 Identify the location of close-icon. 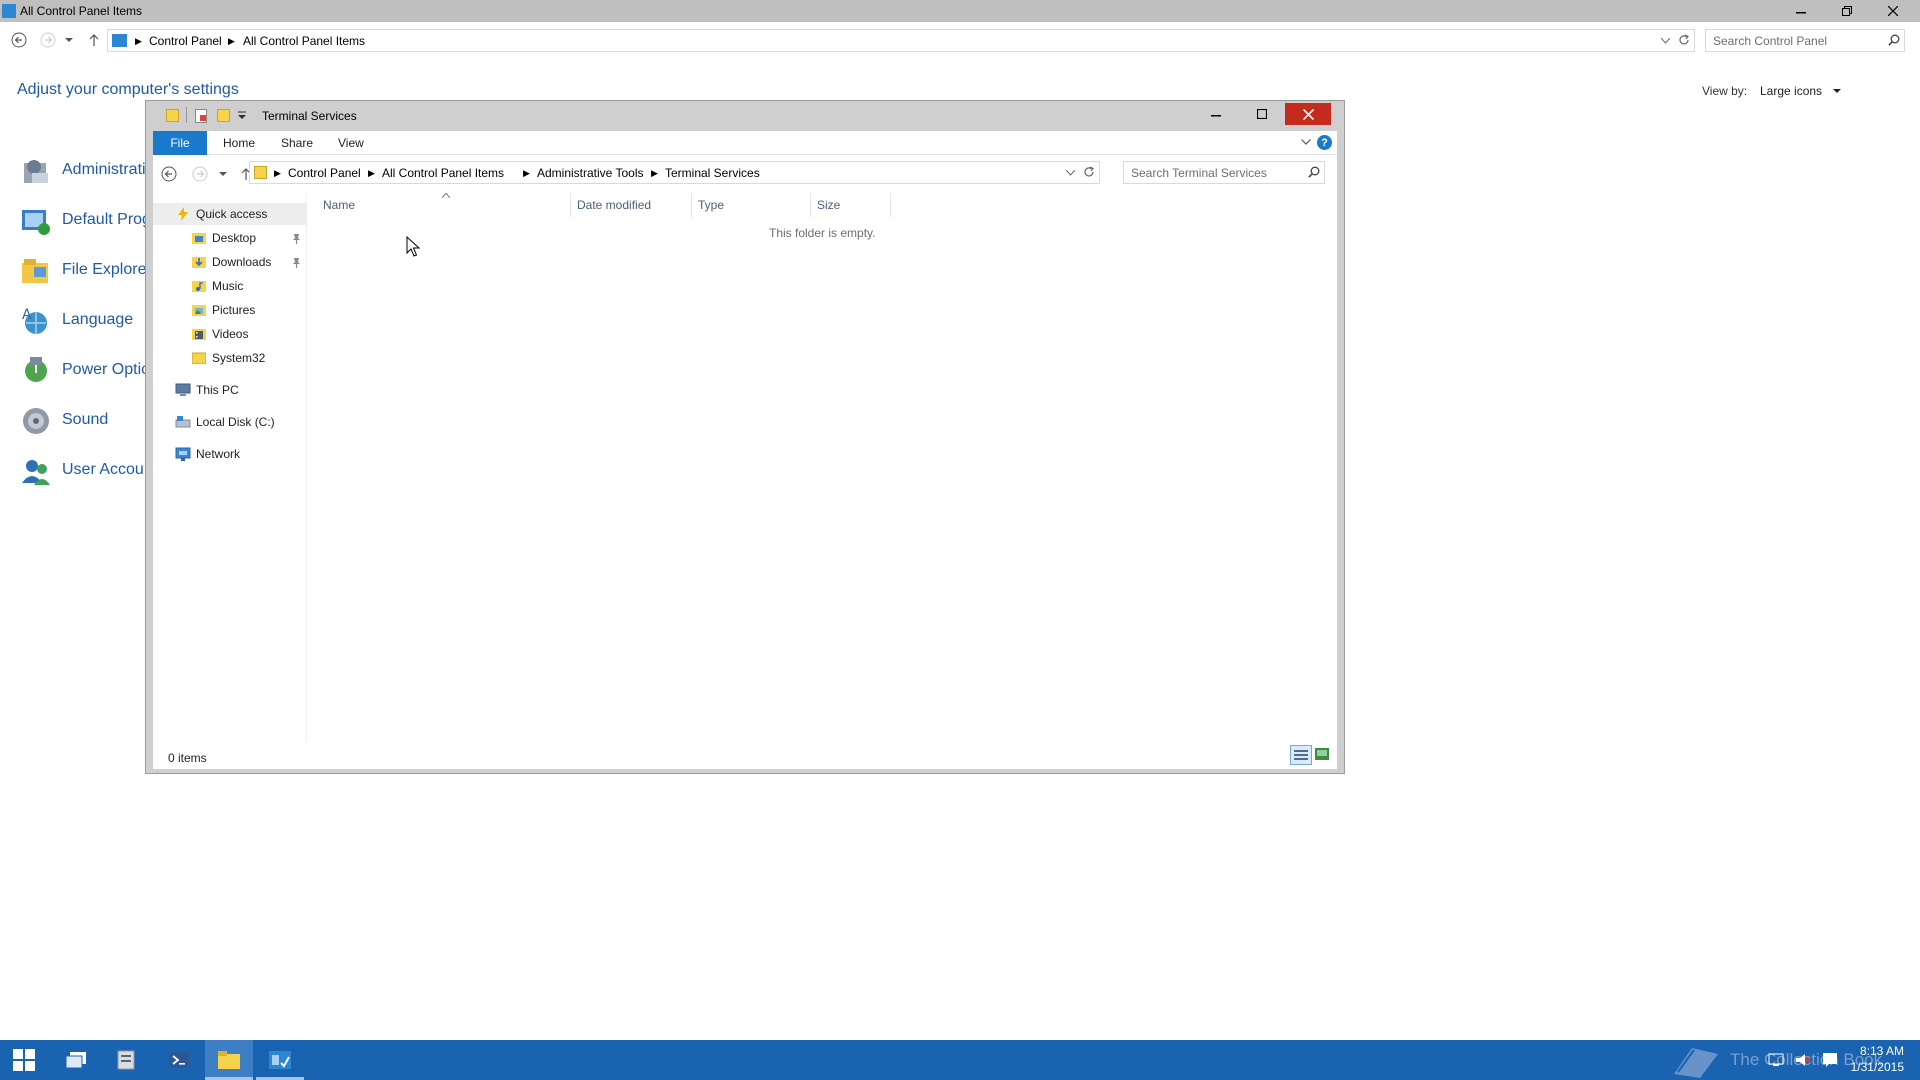
(1308, 114).